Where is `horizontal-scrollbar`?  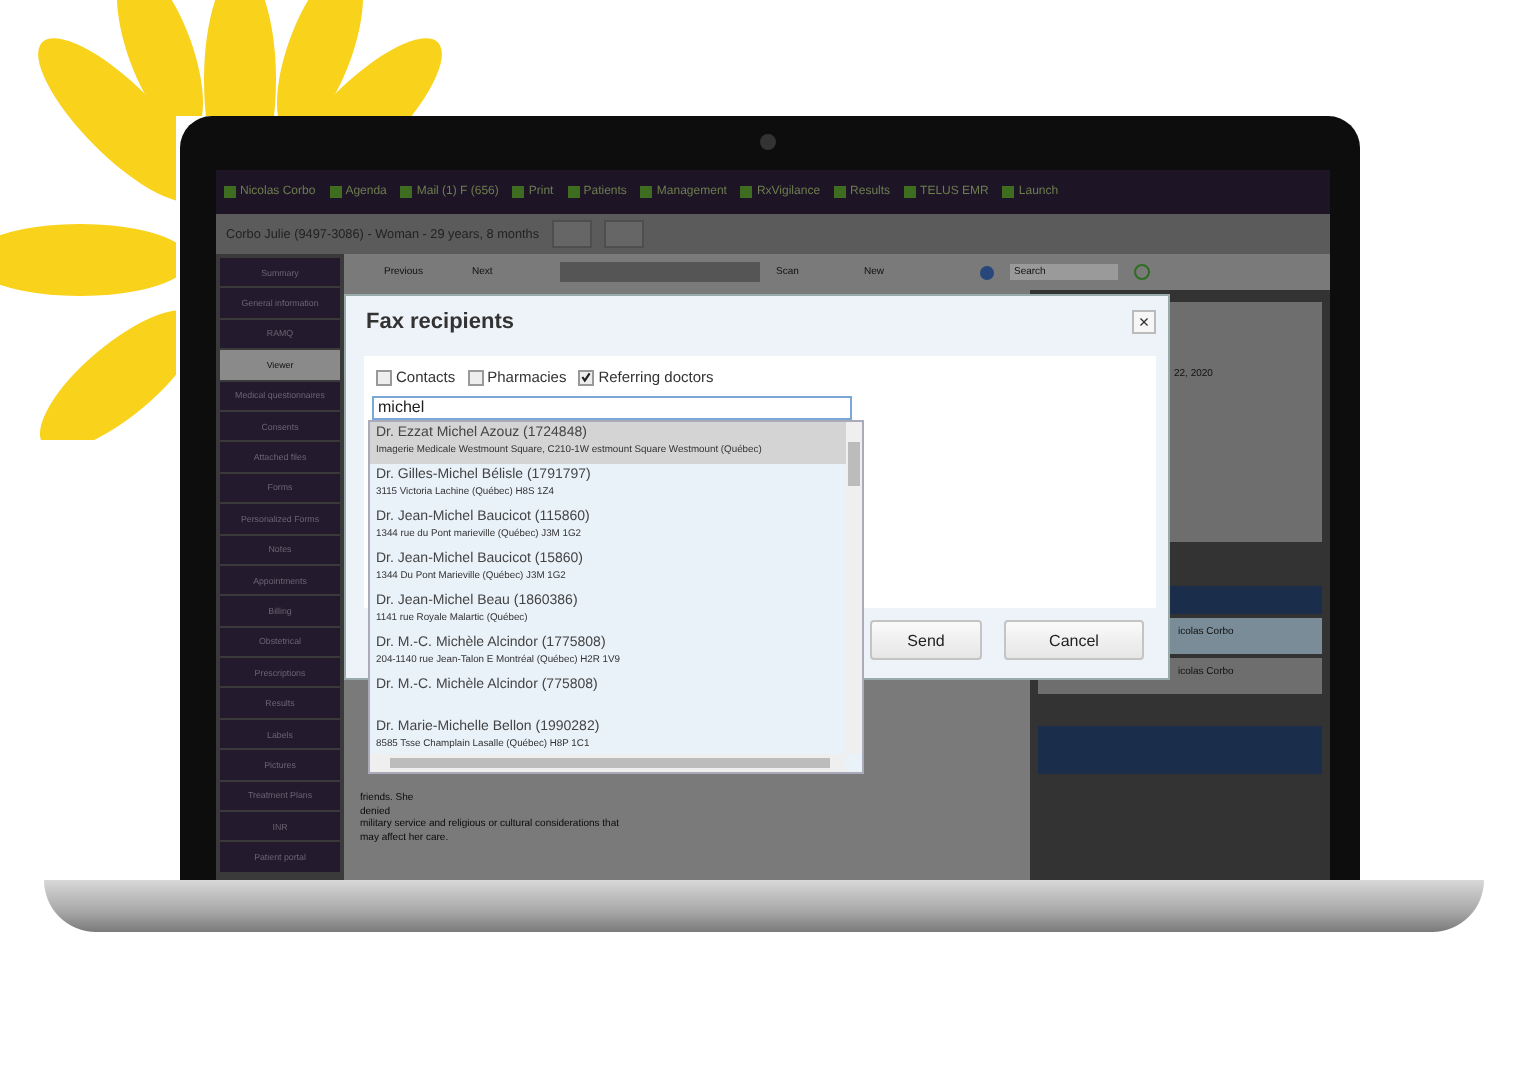 horizontal-scrollbar is located at coordinates (608, 763).